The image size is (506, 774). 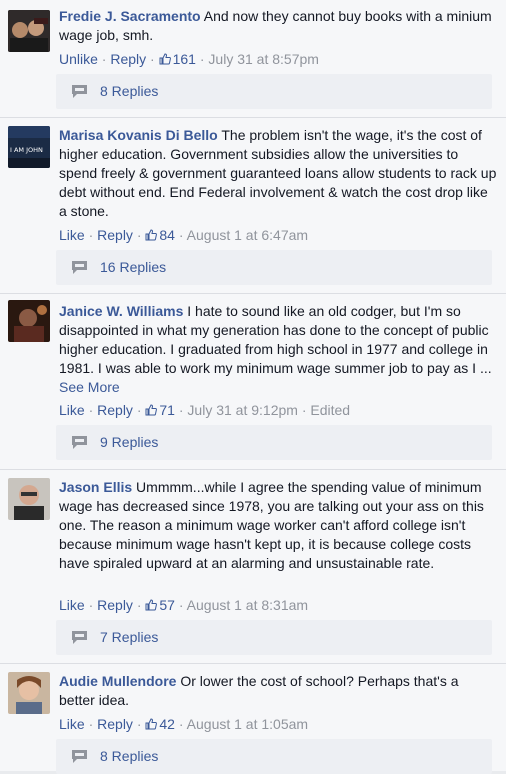 What do you see at coordinates (330, 410) in the screenshot?
I see `edited-label: Edited` at bounding box center [330, 410].